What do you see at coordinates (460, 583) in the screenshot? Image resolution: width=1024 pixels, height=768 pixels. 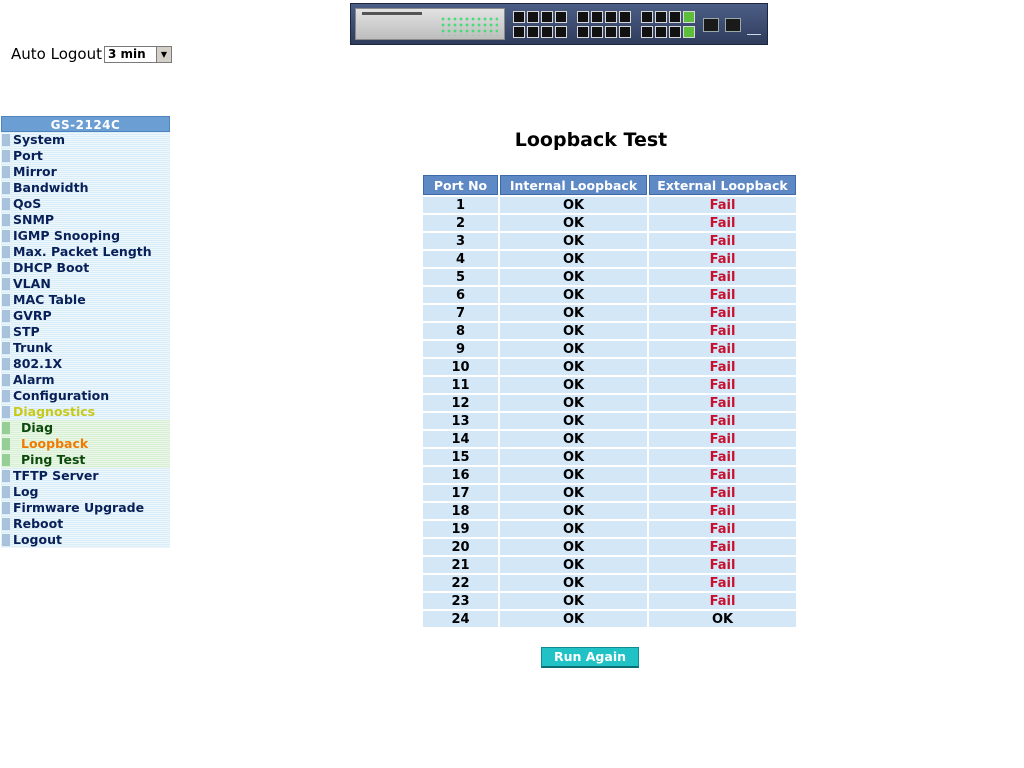 I see `port-no-cell: 22` at bounding box center [460, 583].